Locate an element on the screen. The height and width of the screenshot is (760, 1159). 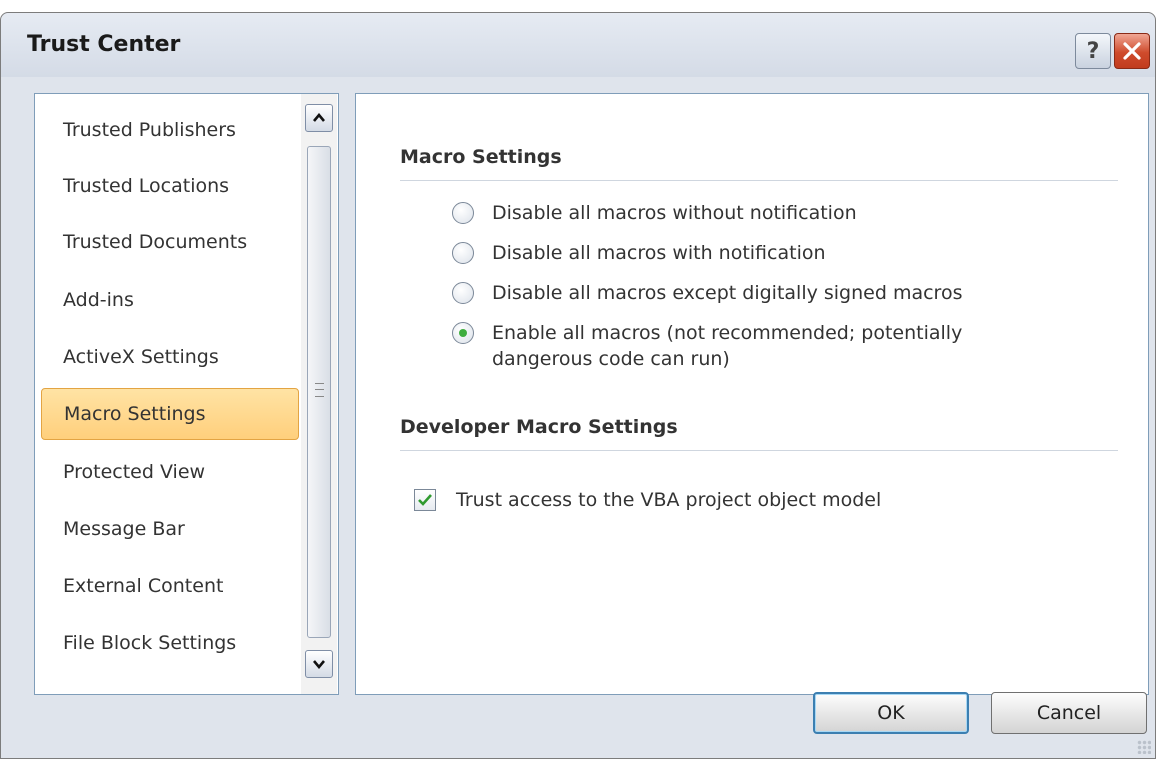
vba-access-checkbox is located at coordinates (425, 500).